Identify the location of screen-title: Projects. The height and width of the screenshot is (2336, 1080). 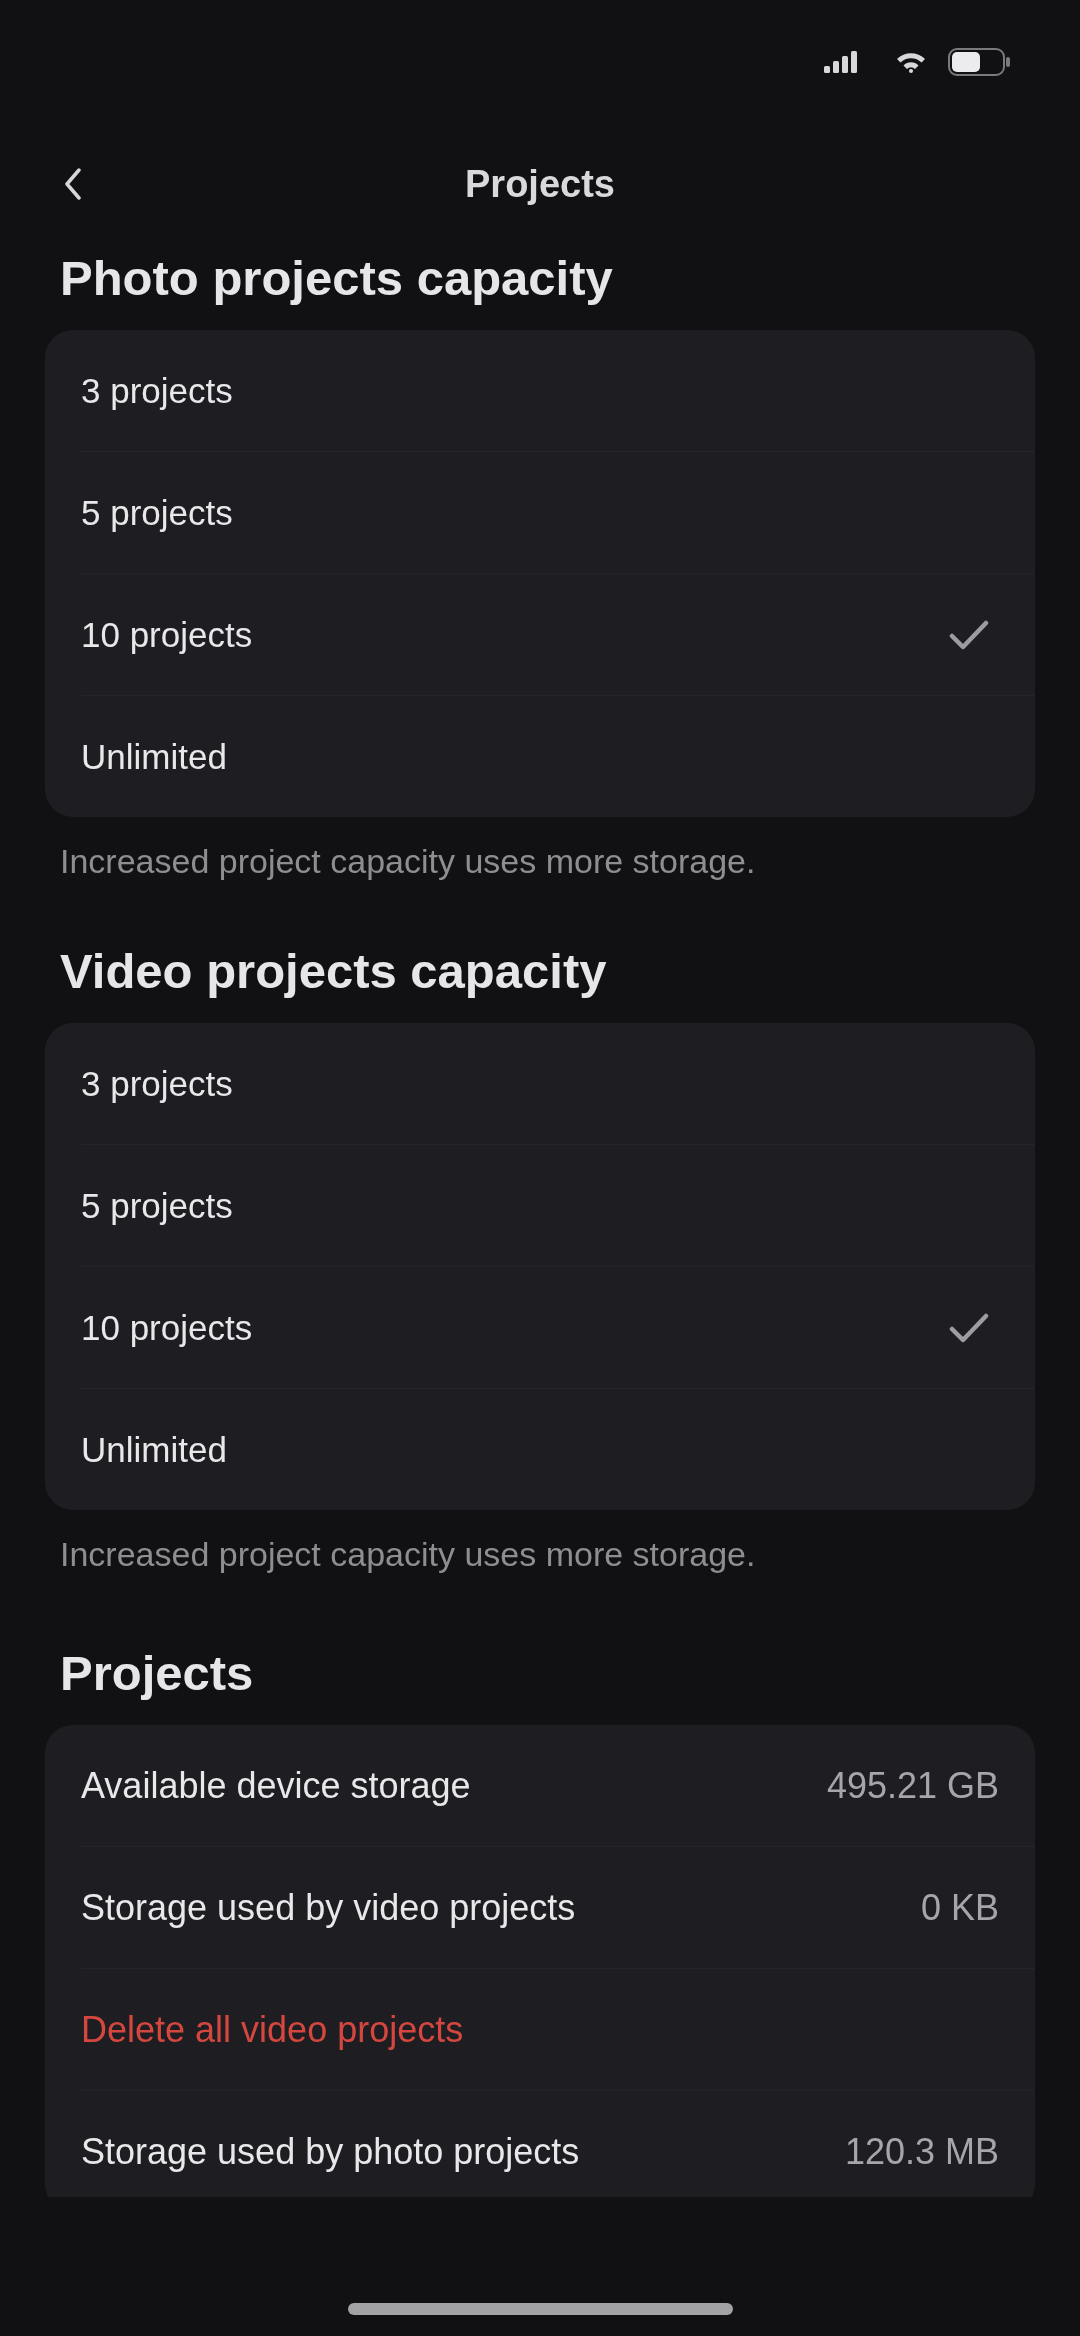
(540, 184).